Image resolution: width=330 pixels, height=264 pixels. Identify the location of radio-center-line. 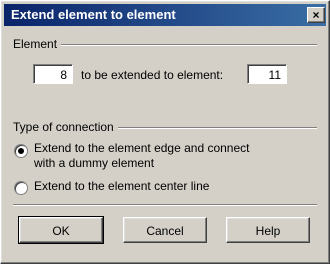
(21, 188).